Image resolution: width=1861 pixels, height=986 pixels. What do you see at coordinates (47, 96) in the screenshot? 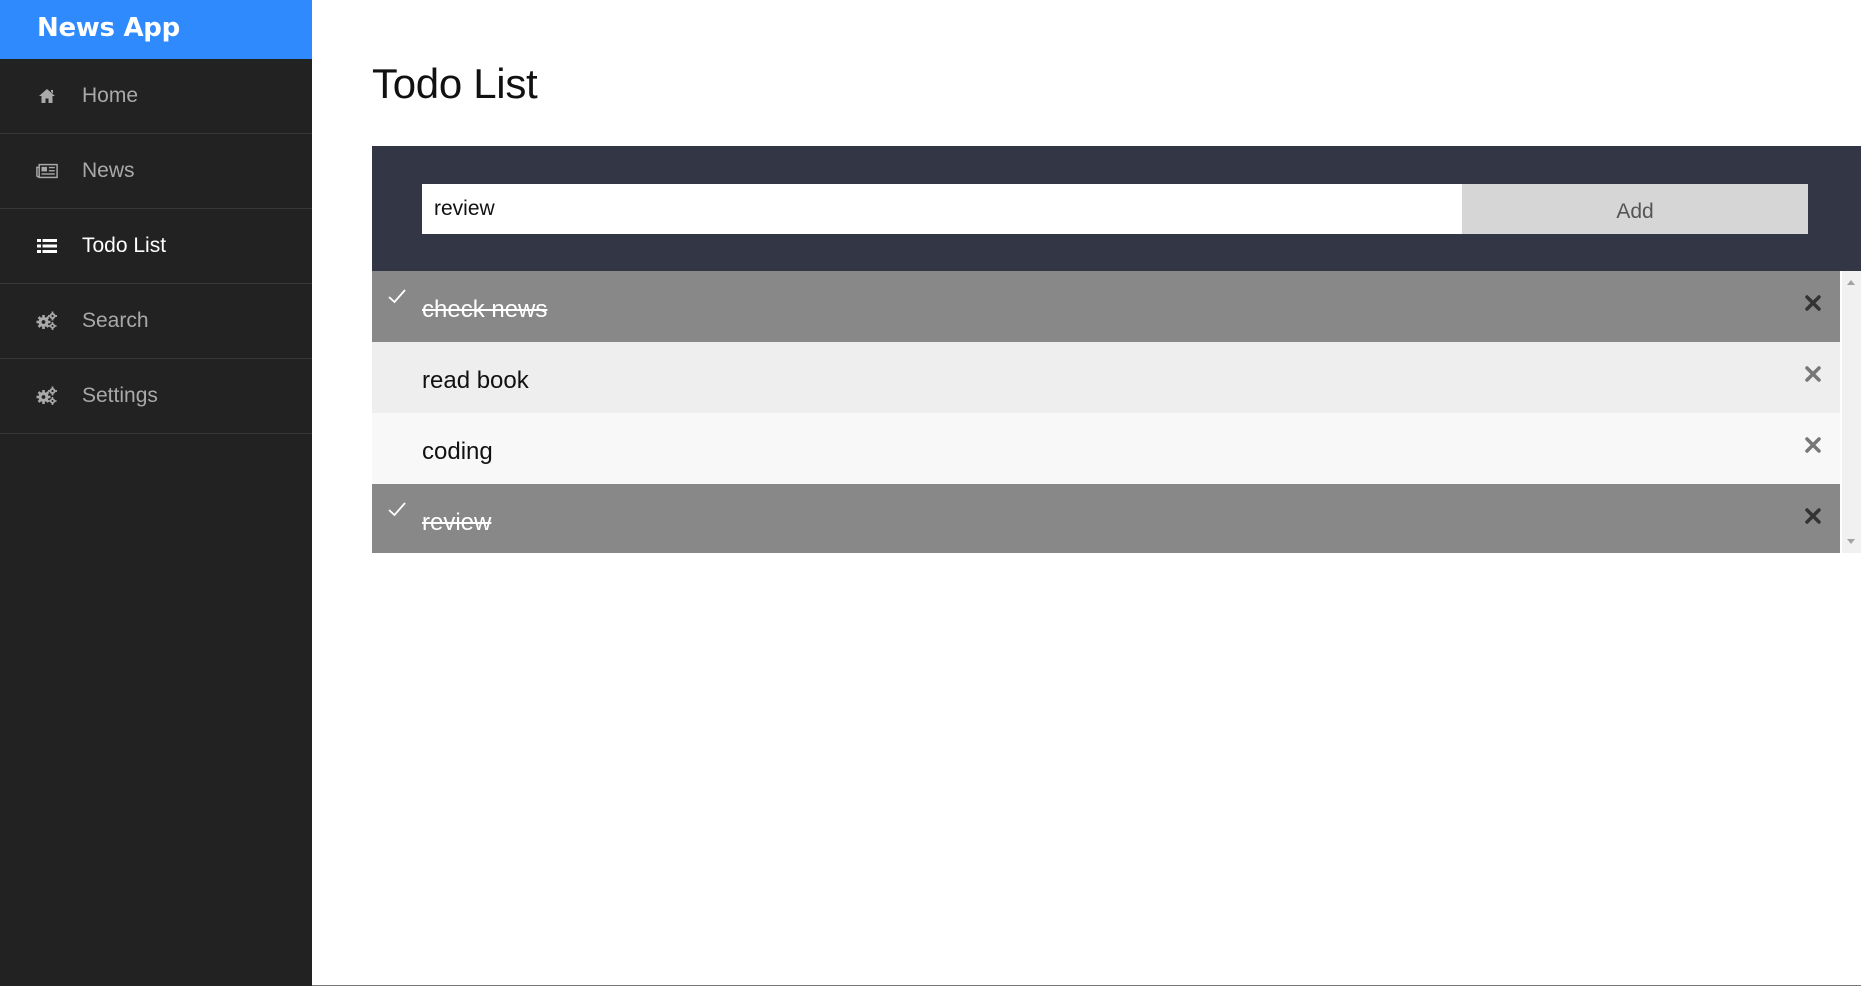
I see `home-icon` at bounding box center [47, 96].